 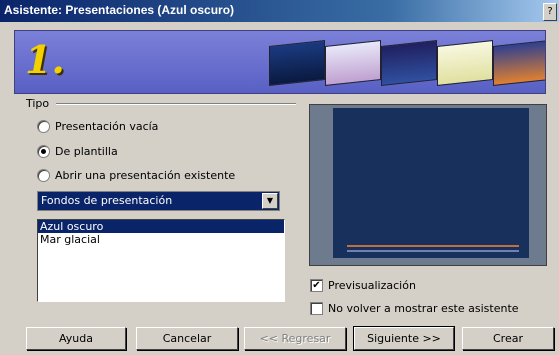 I want to click on dont-show-checkbox-label: No volver a mostrar este asistente, so click(x=423, y=308).